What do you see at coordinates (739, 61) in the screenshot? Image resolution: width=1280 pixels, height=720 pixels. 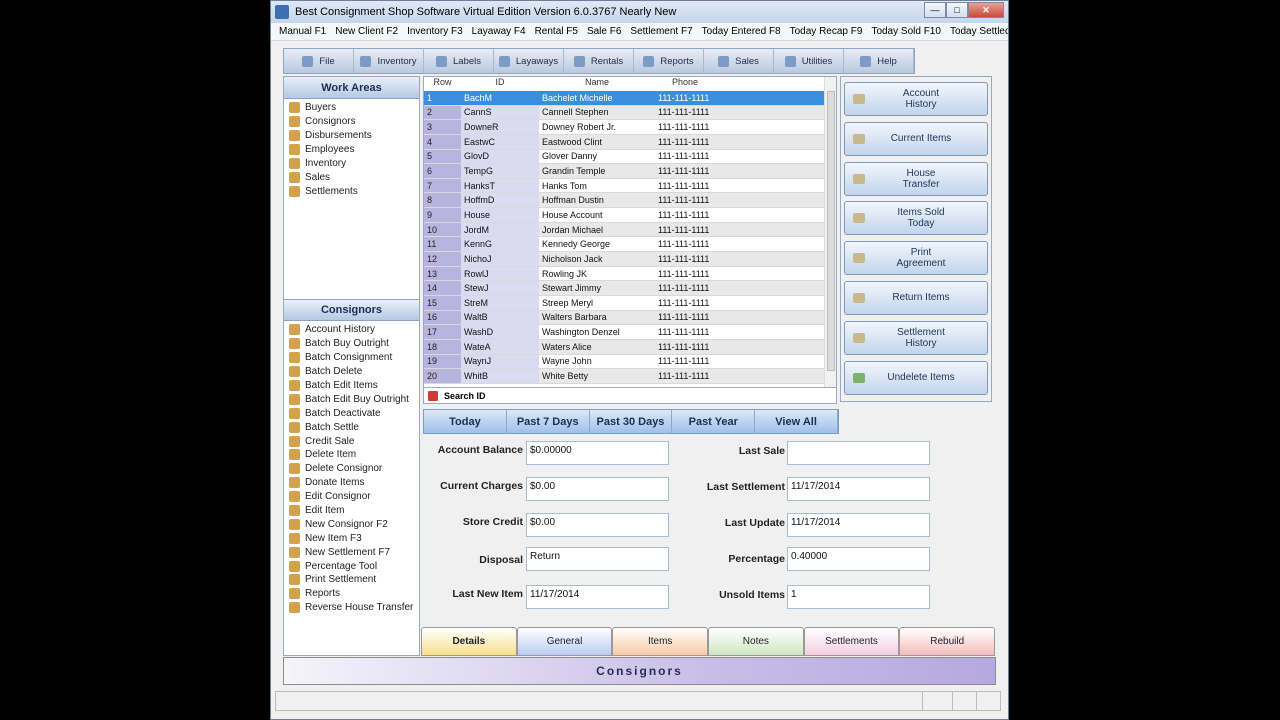 I see `toolbar-sales: Sales` at bounding box center [739, 61].